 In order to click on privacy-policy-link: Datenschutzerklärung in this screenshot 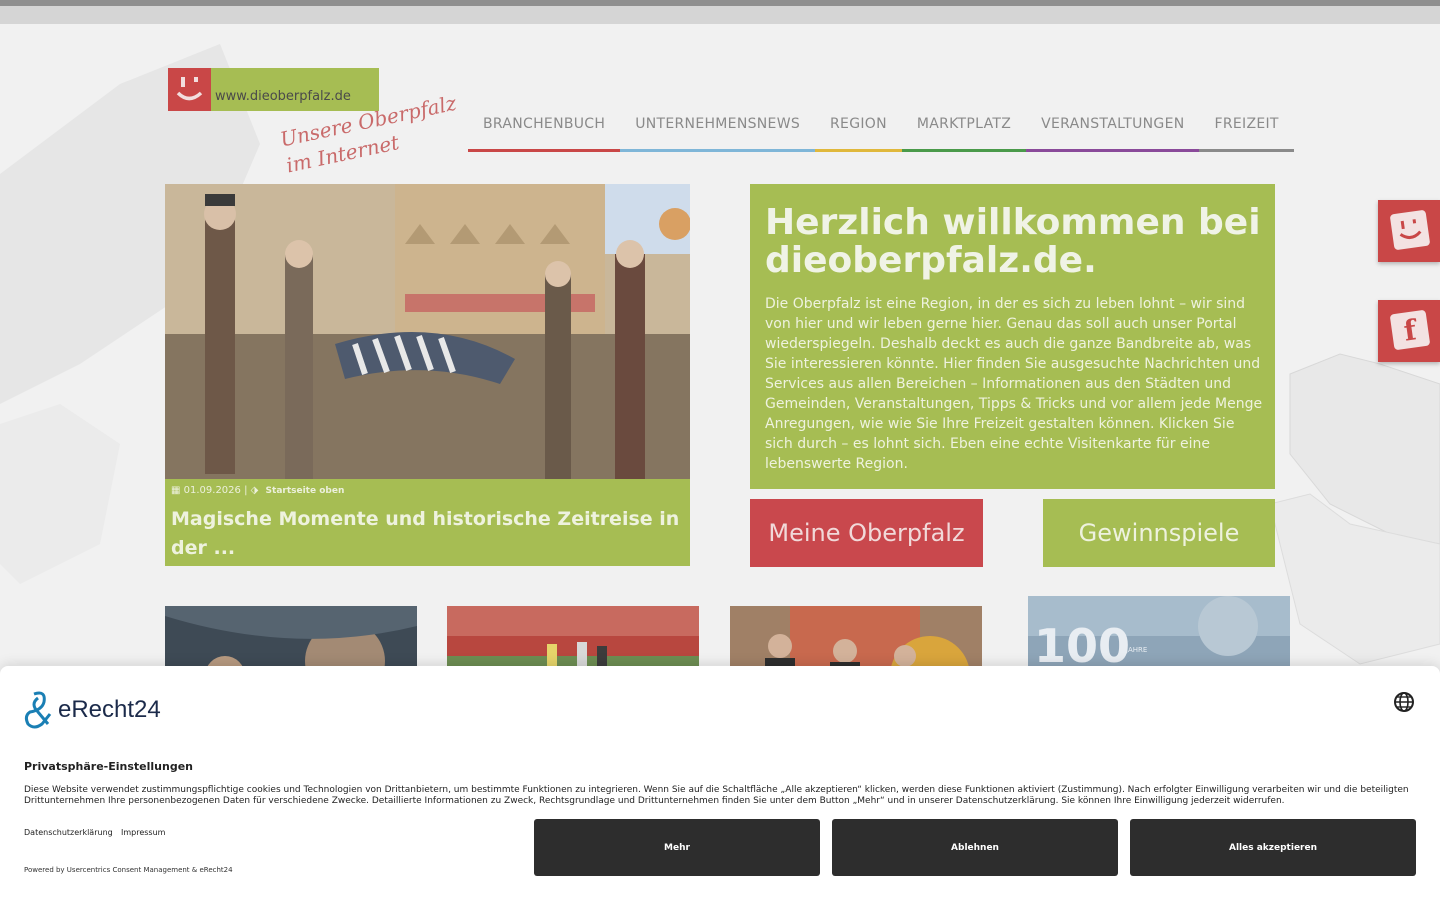, I will do `click(68, 832)`.